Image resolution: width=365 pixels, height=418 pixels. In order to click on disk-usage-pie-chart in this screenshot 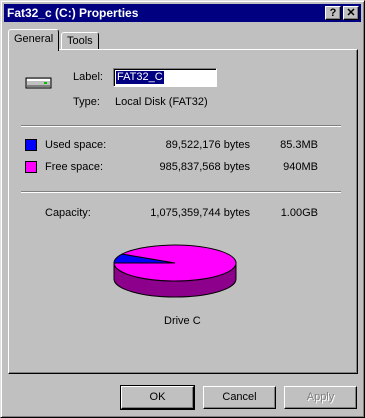, I will do `click(175, 271)`.